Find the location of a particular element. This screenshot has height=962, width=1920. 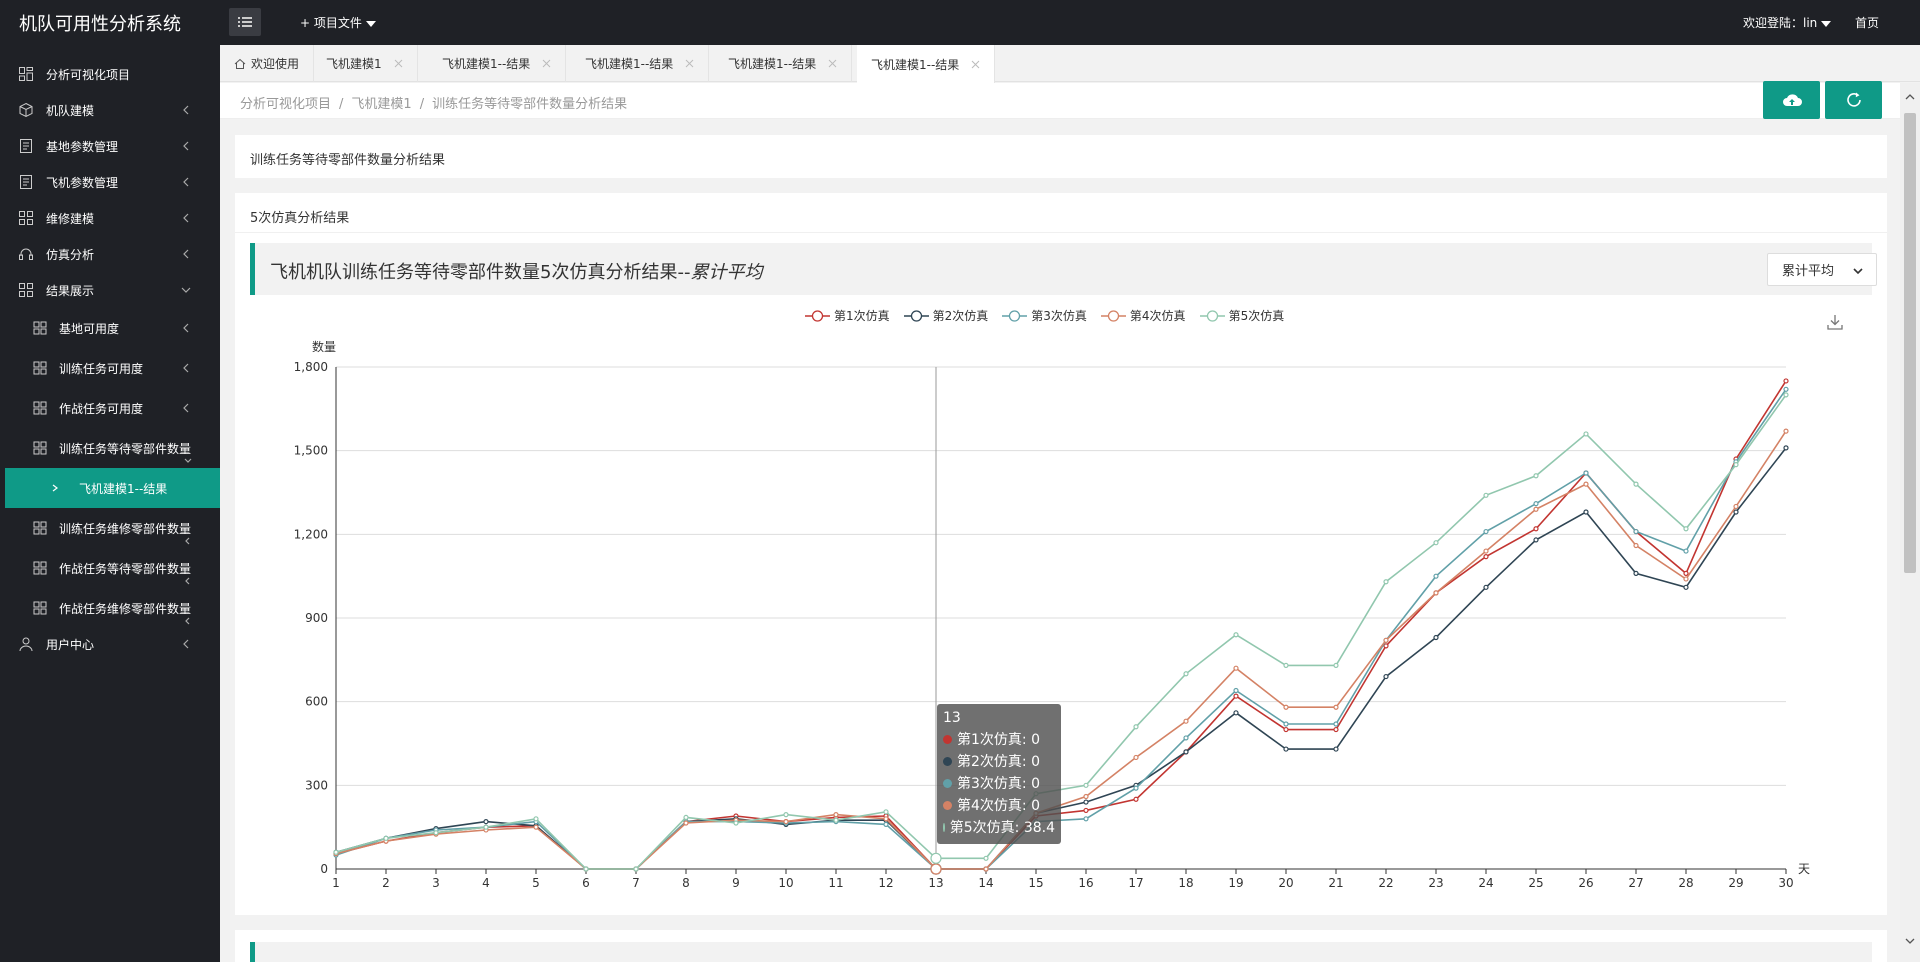

aggregation-select: 累计平均 is located at coordinates (1822, 269).